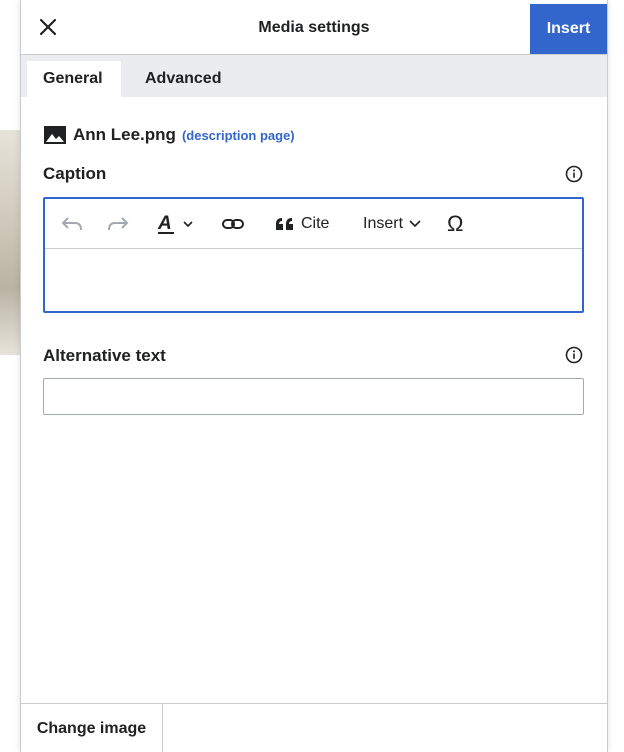 The image size is (624, 752). Describe the element at coordinates (183, 79) in the screenshot. I see `tab-advanced: Advanced` at that location.